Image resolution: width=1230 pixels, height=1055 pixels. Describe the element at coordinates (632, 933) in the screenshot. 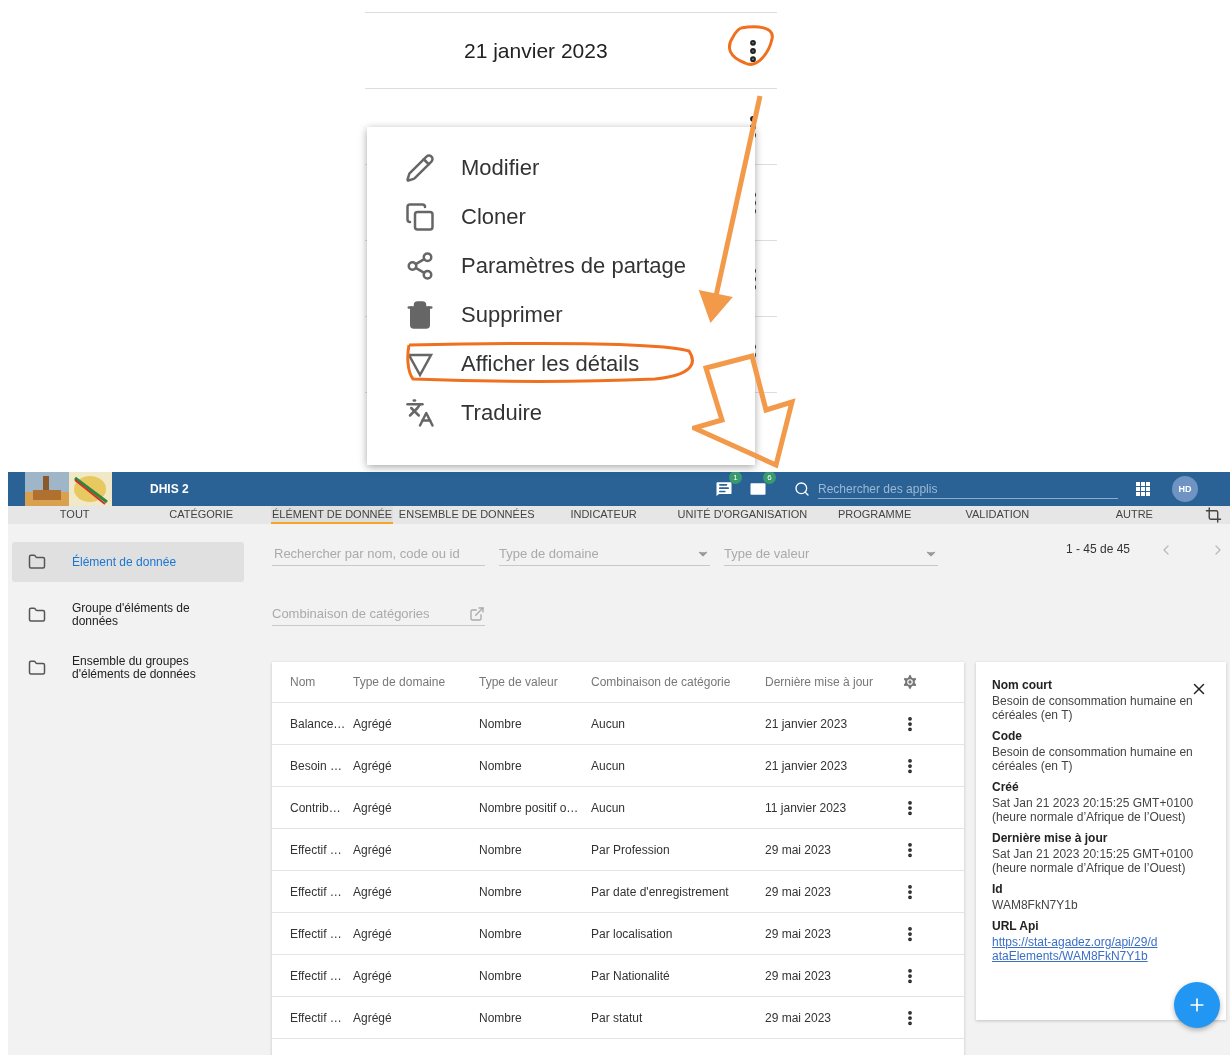

I see `table-cell-text: Par localisation` at that location.